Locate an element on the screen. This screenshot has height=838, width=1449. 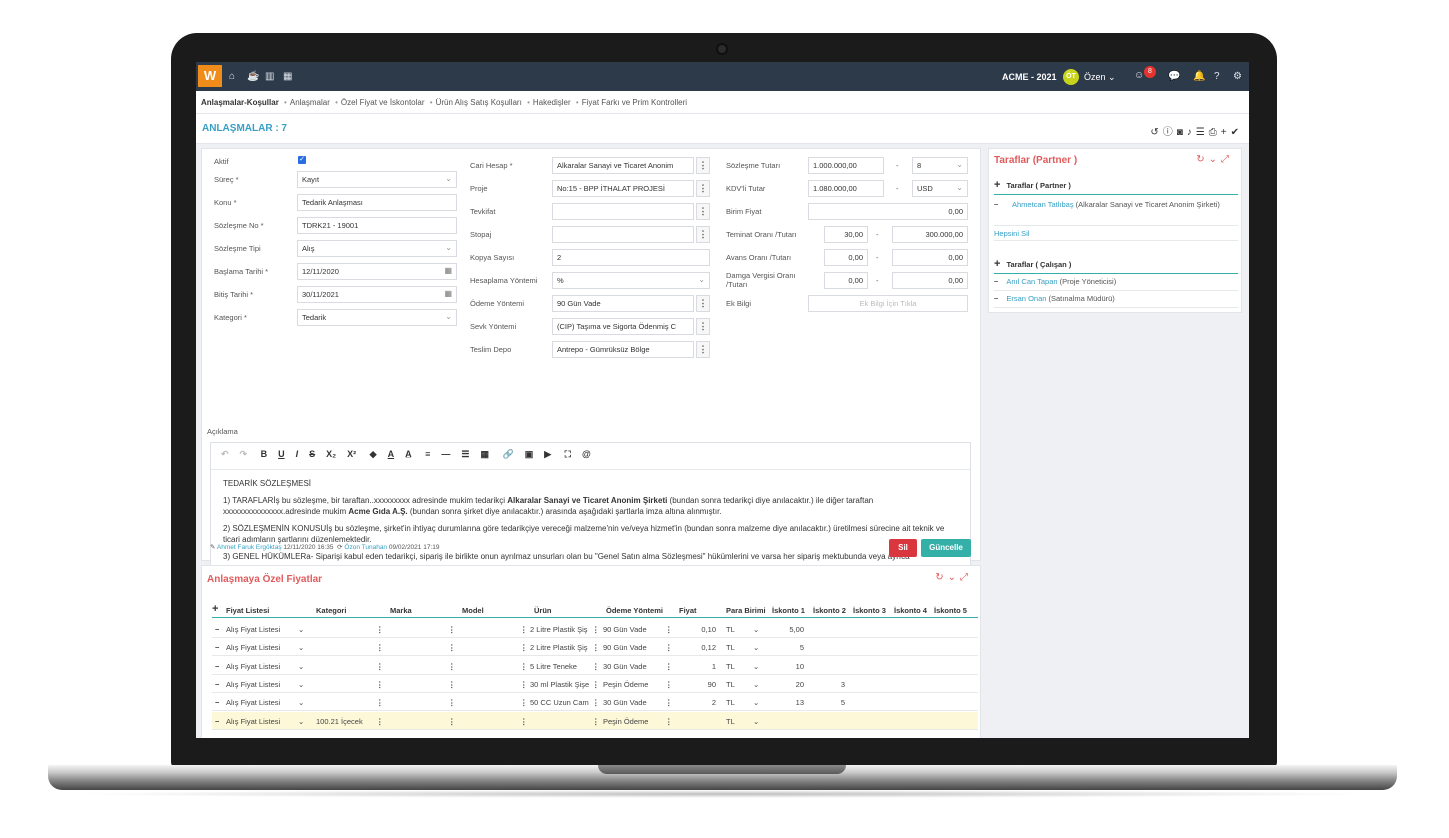
sozlesme-no-input: TDRK21 - 19001 is located at coordinates (377, 225).